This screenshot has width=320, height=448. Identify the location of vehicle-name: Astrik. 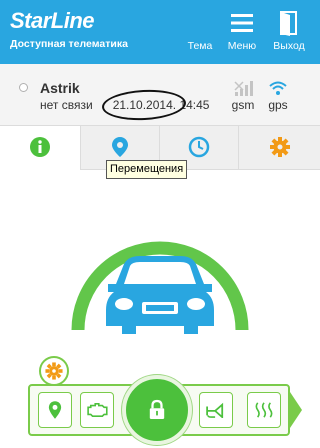
(60, 88).